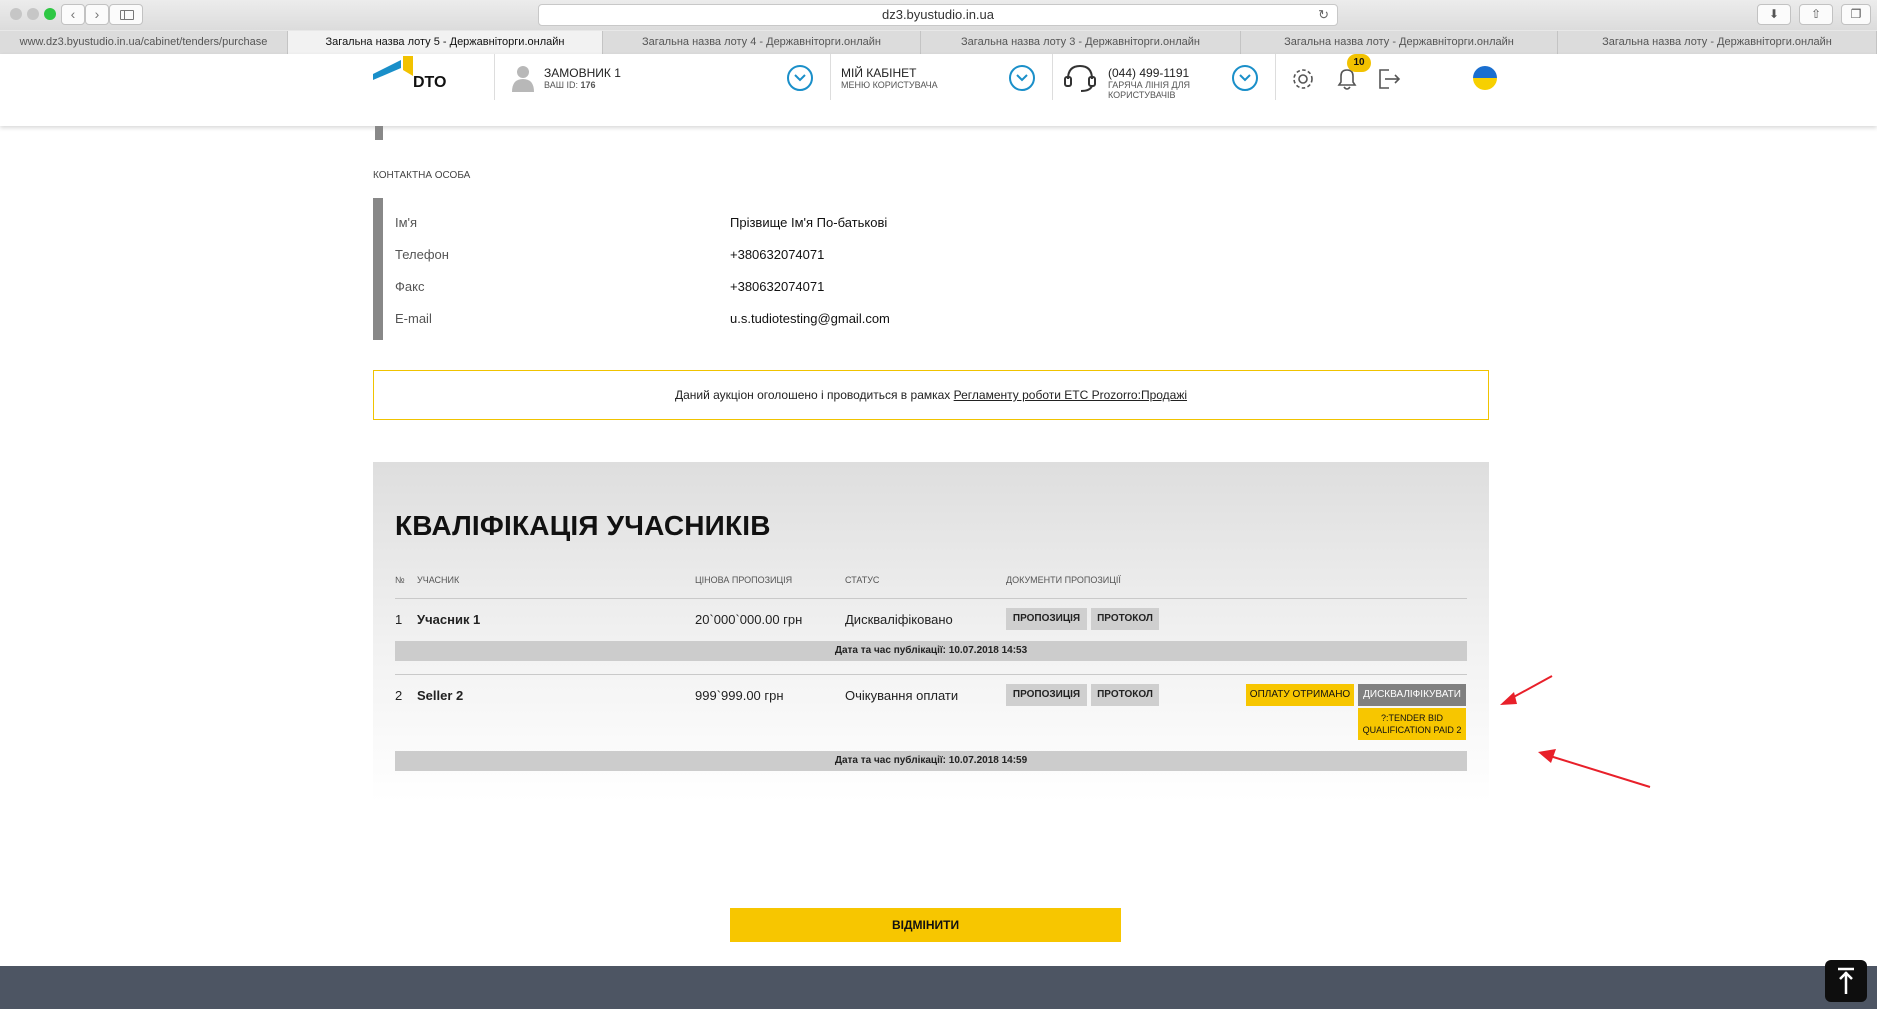 The height and width of the screenshot is (1009, 1877). What do you see at coordinates (810, 318) in the screenshot?
I see `contact-value: u.s.tudiotesting@gmail.com` at bounding box center [810, 318].